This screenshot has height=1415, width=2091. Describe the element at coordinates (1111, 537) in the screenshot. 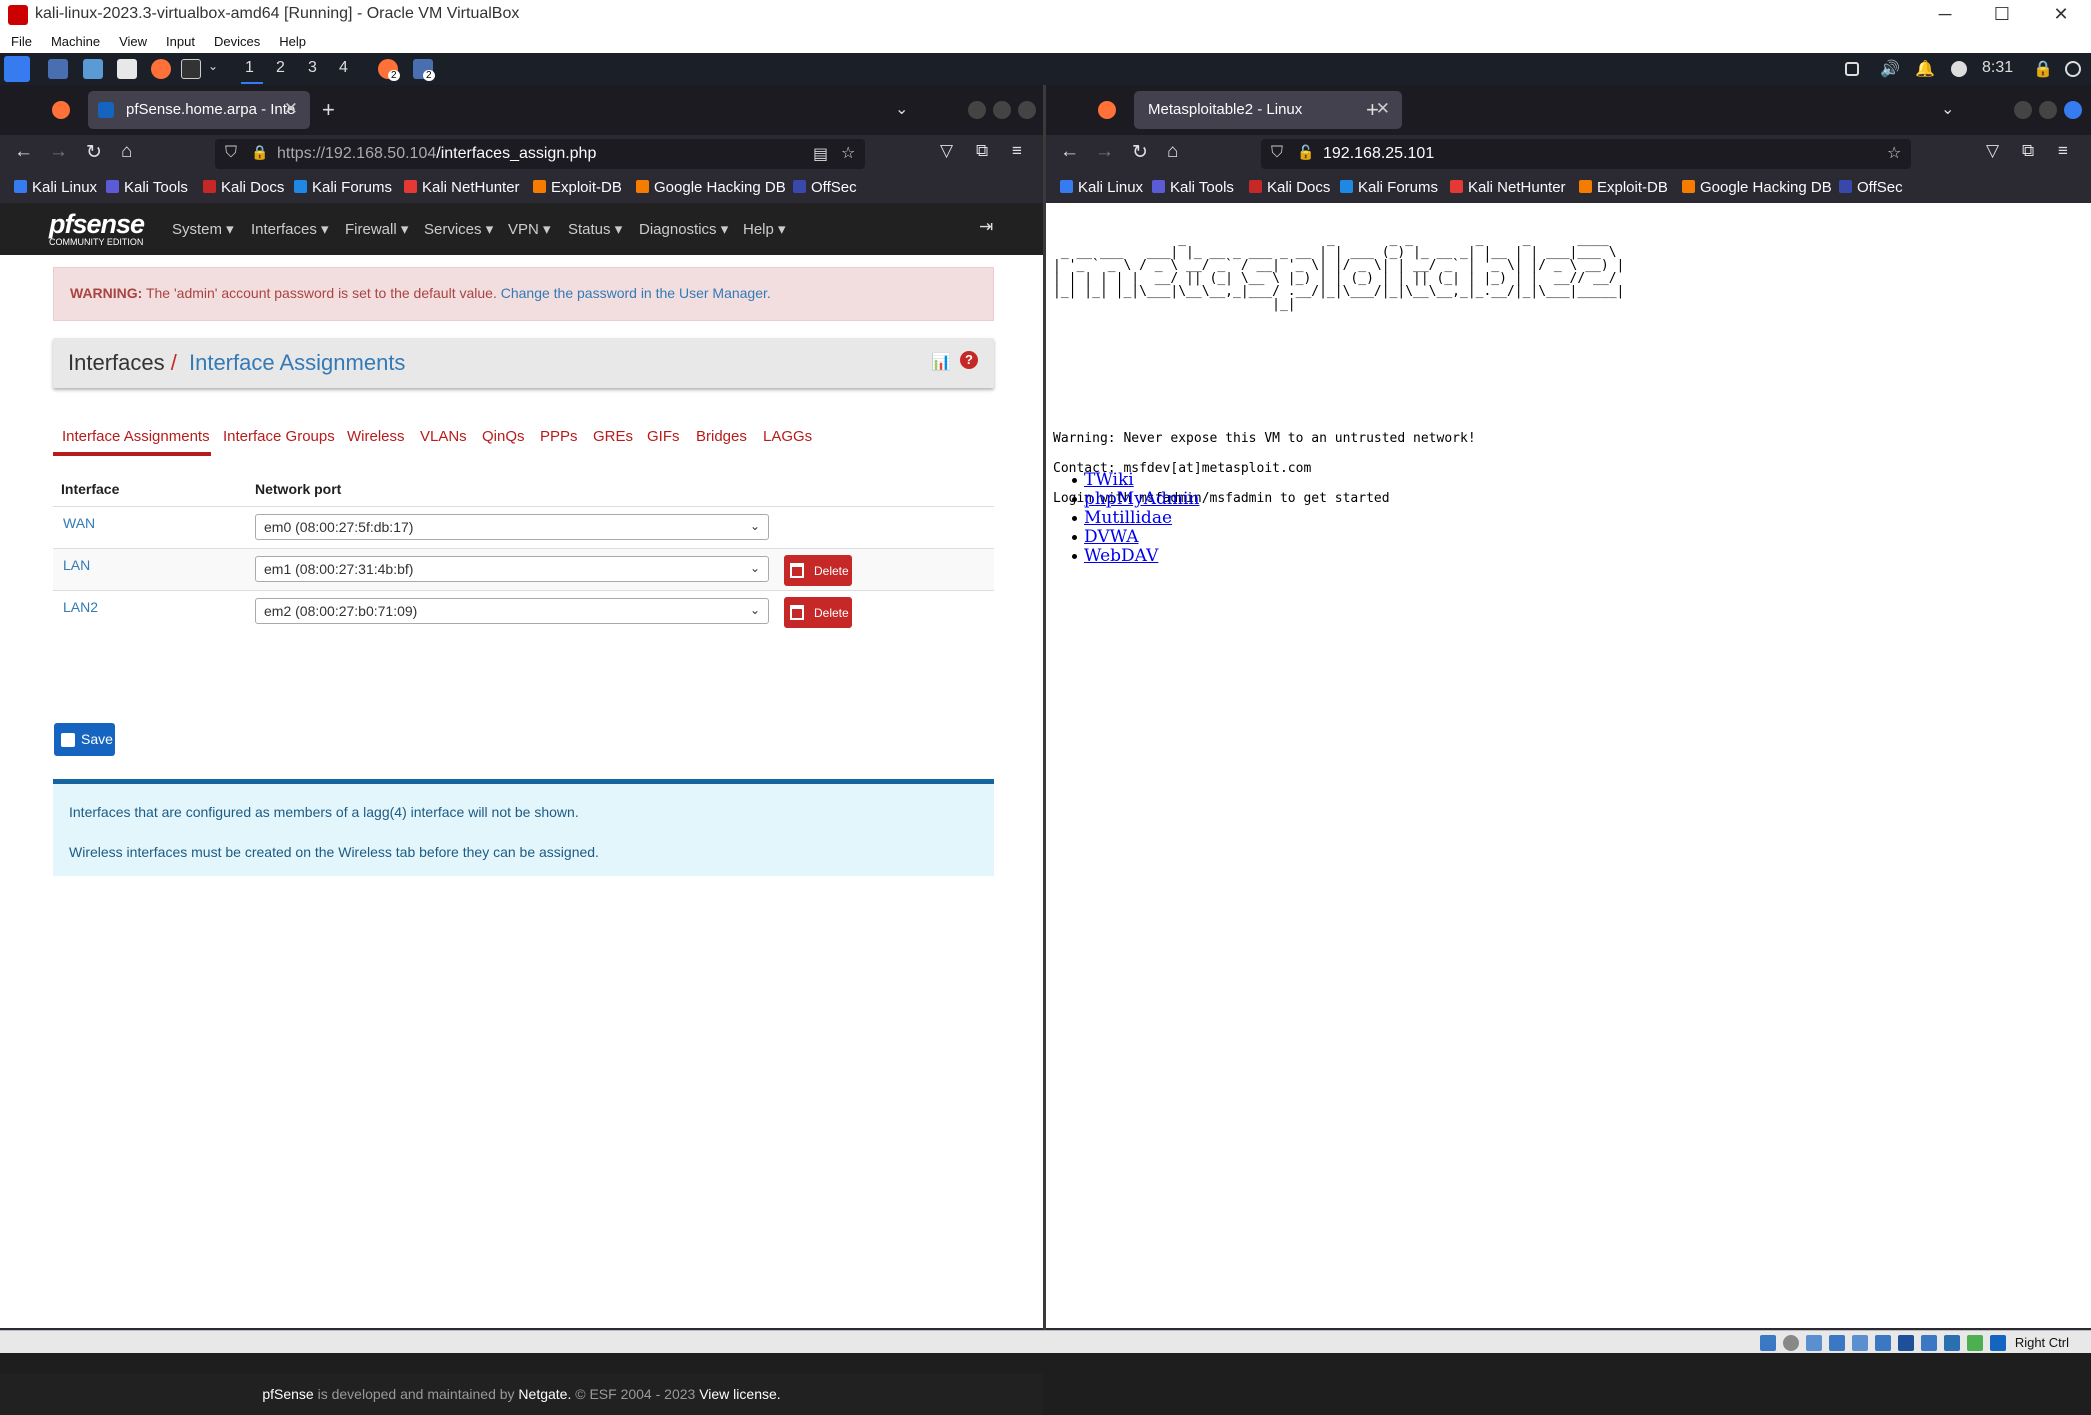

I see `dvwa-link: DVWA` at that location.